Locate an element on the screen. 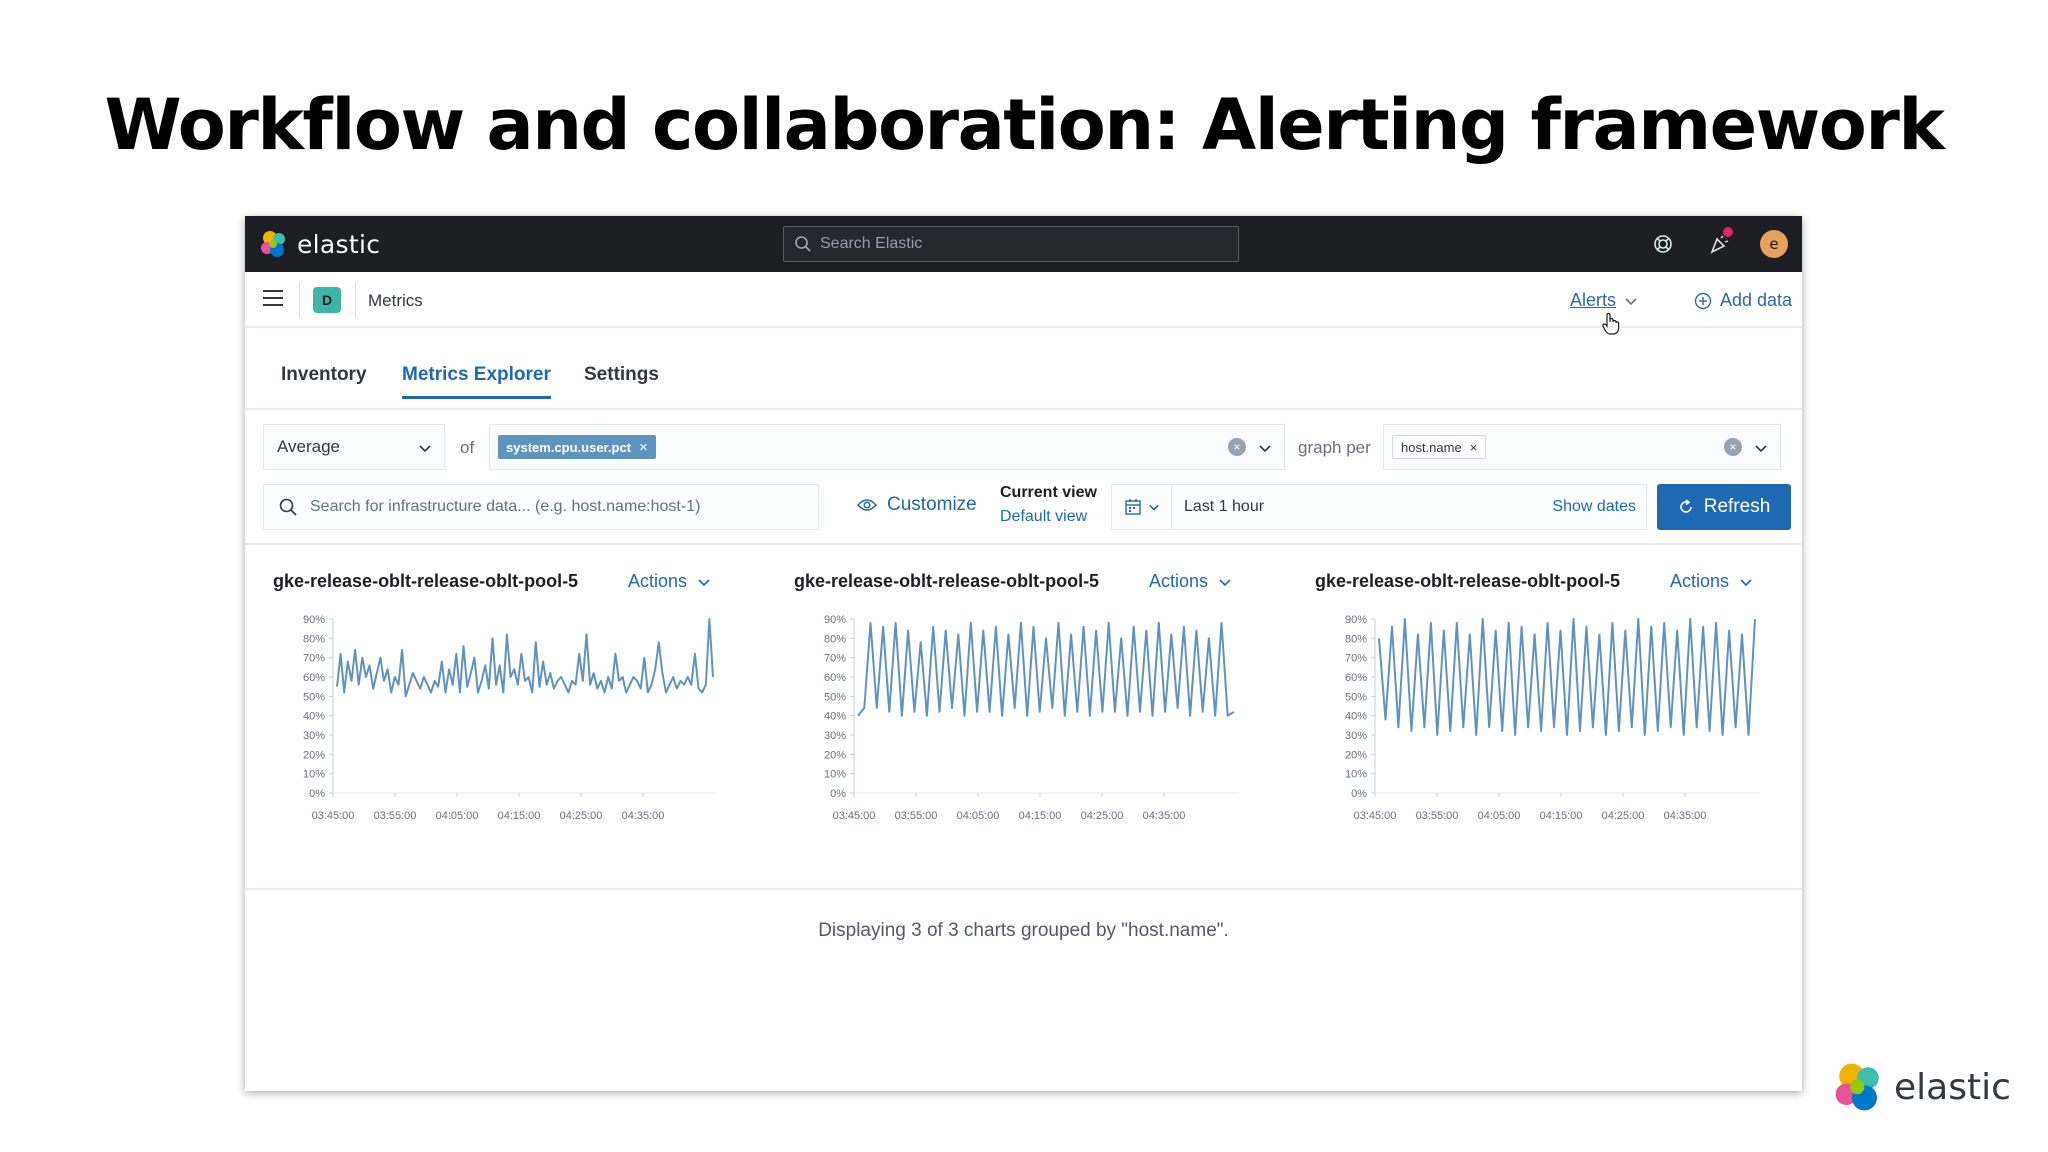  help-lifebuoy-icon is located at coordinates (1663, 244).